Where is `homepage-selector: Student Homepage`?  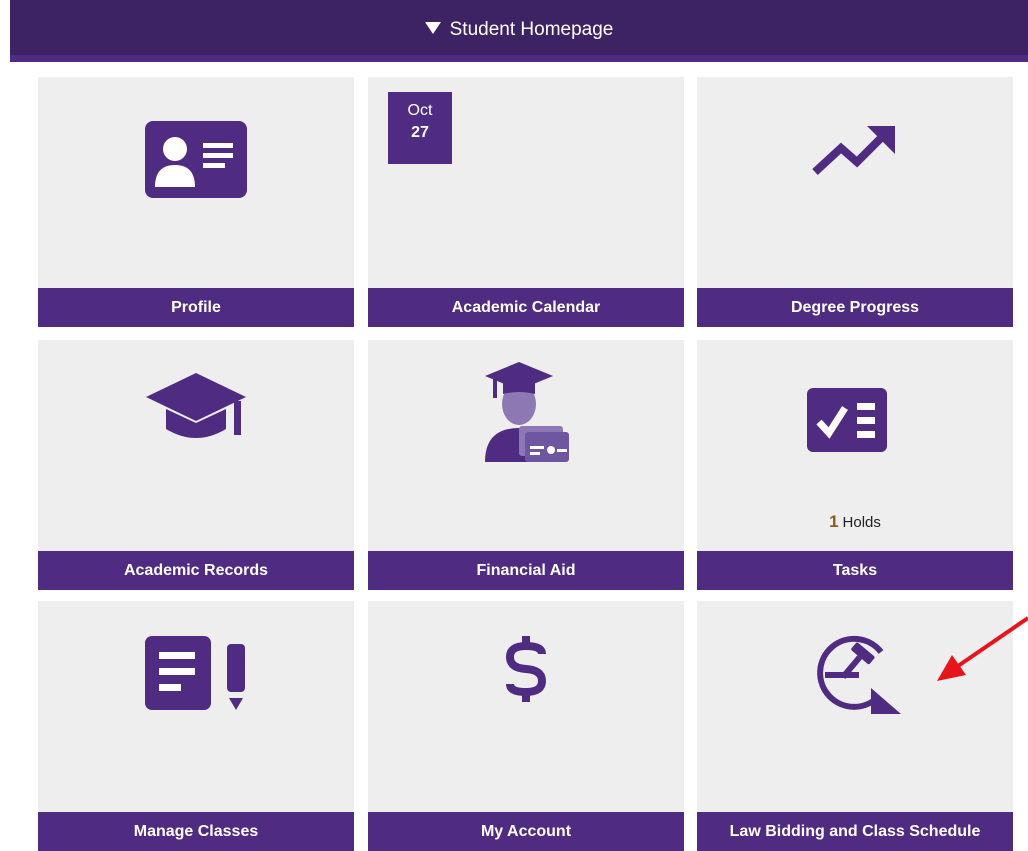
homepage-selector: Student Homepage is located at coordinates (519, 30).